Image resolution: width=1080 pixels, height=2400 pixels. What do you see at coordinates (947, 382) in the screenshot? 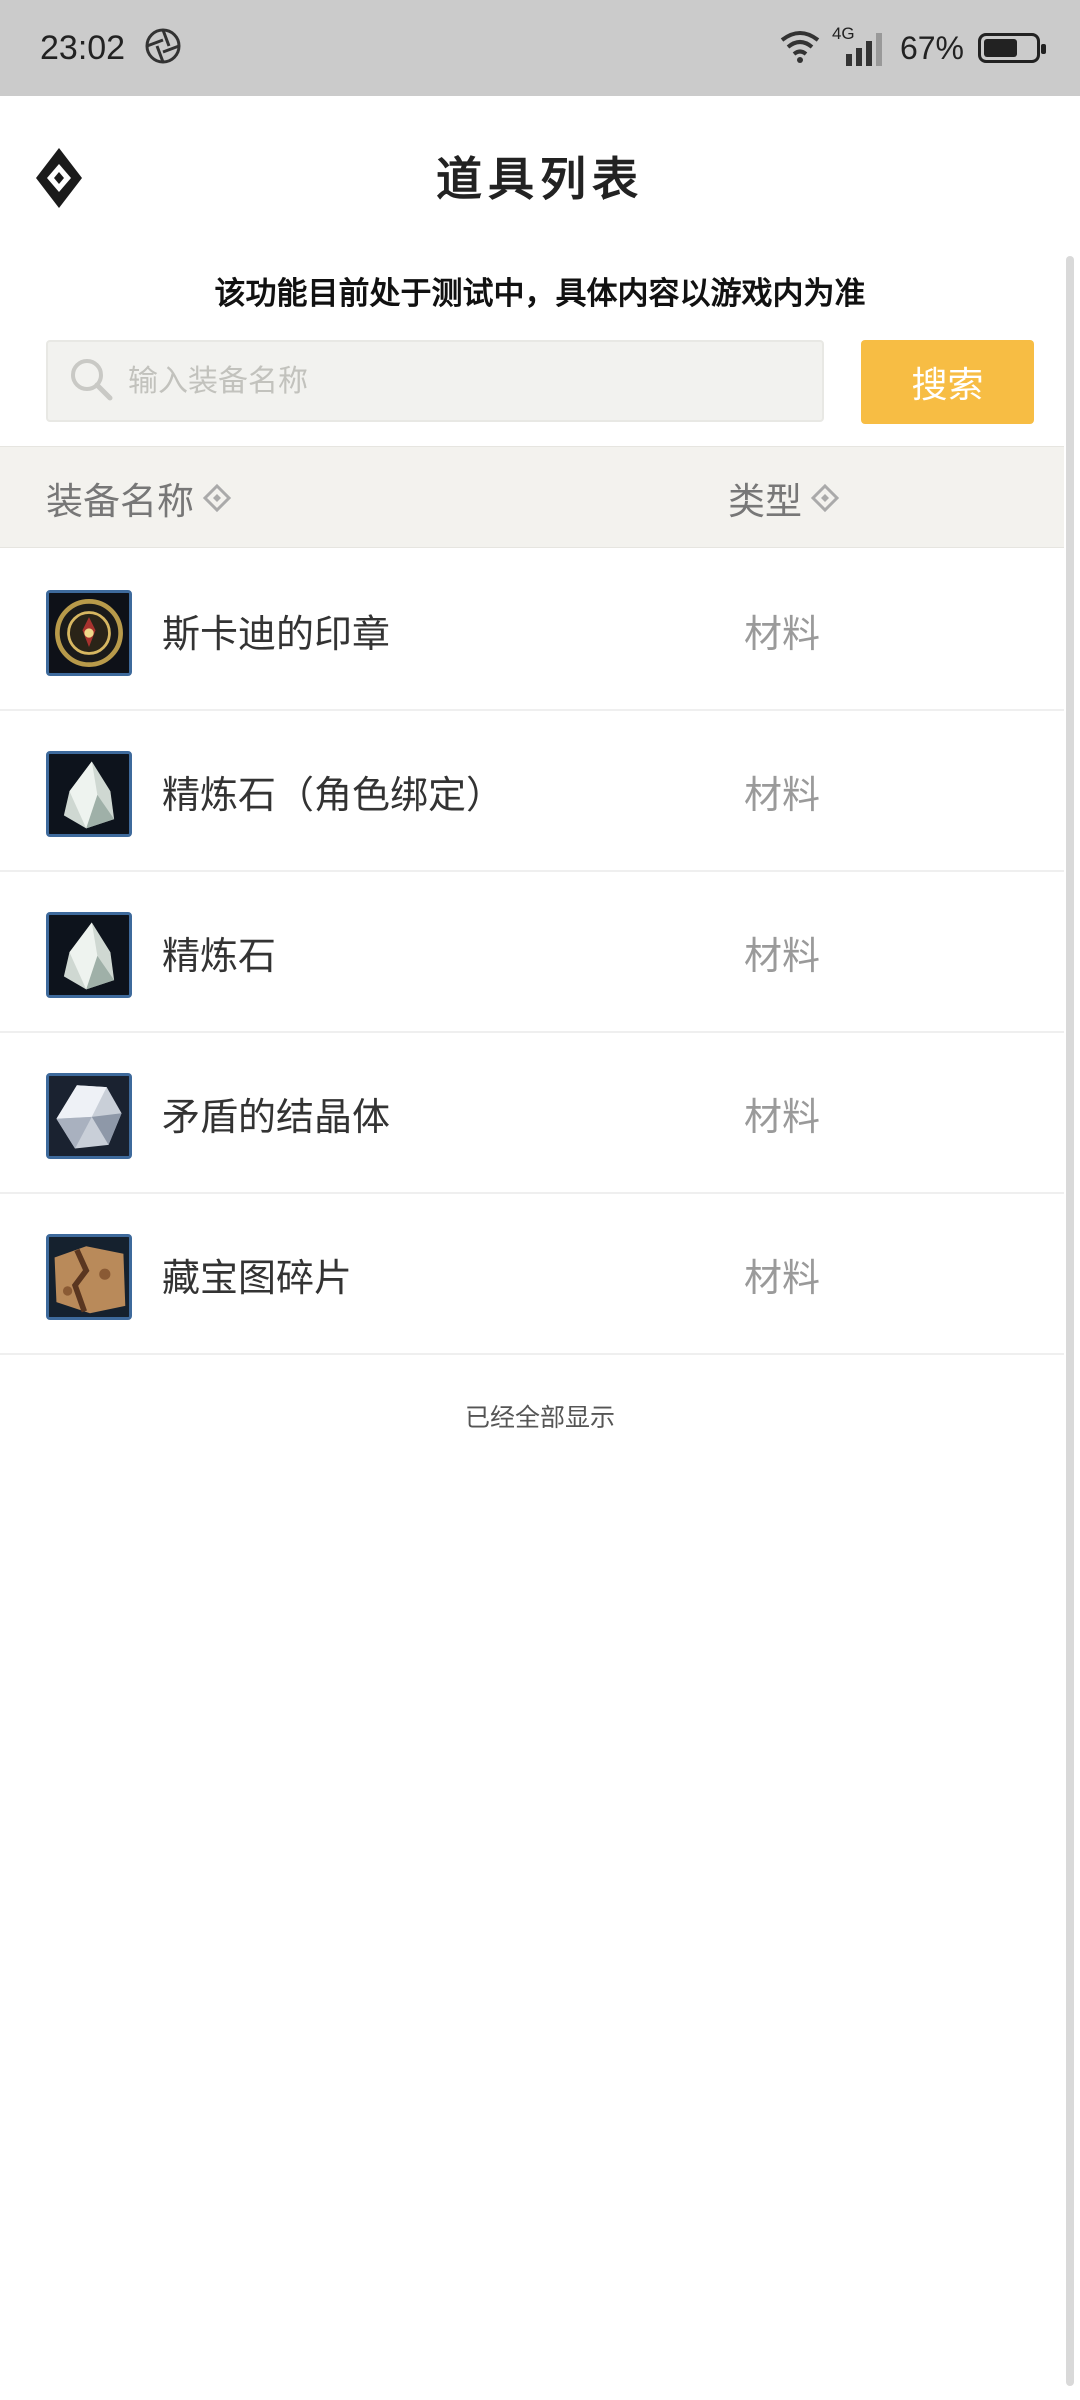
I see `search-button: 搜索` at bounding box center [947, 382].